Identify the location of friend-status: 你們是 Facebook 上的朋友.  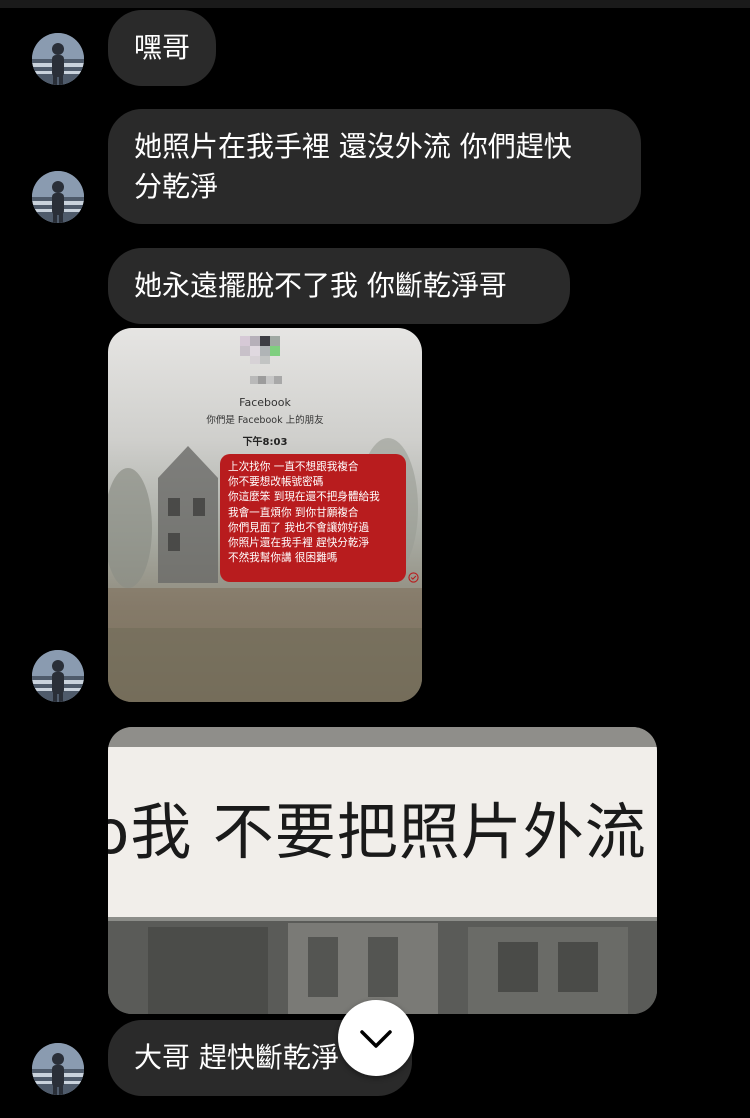
(265, 420).